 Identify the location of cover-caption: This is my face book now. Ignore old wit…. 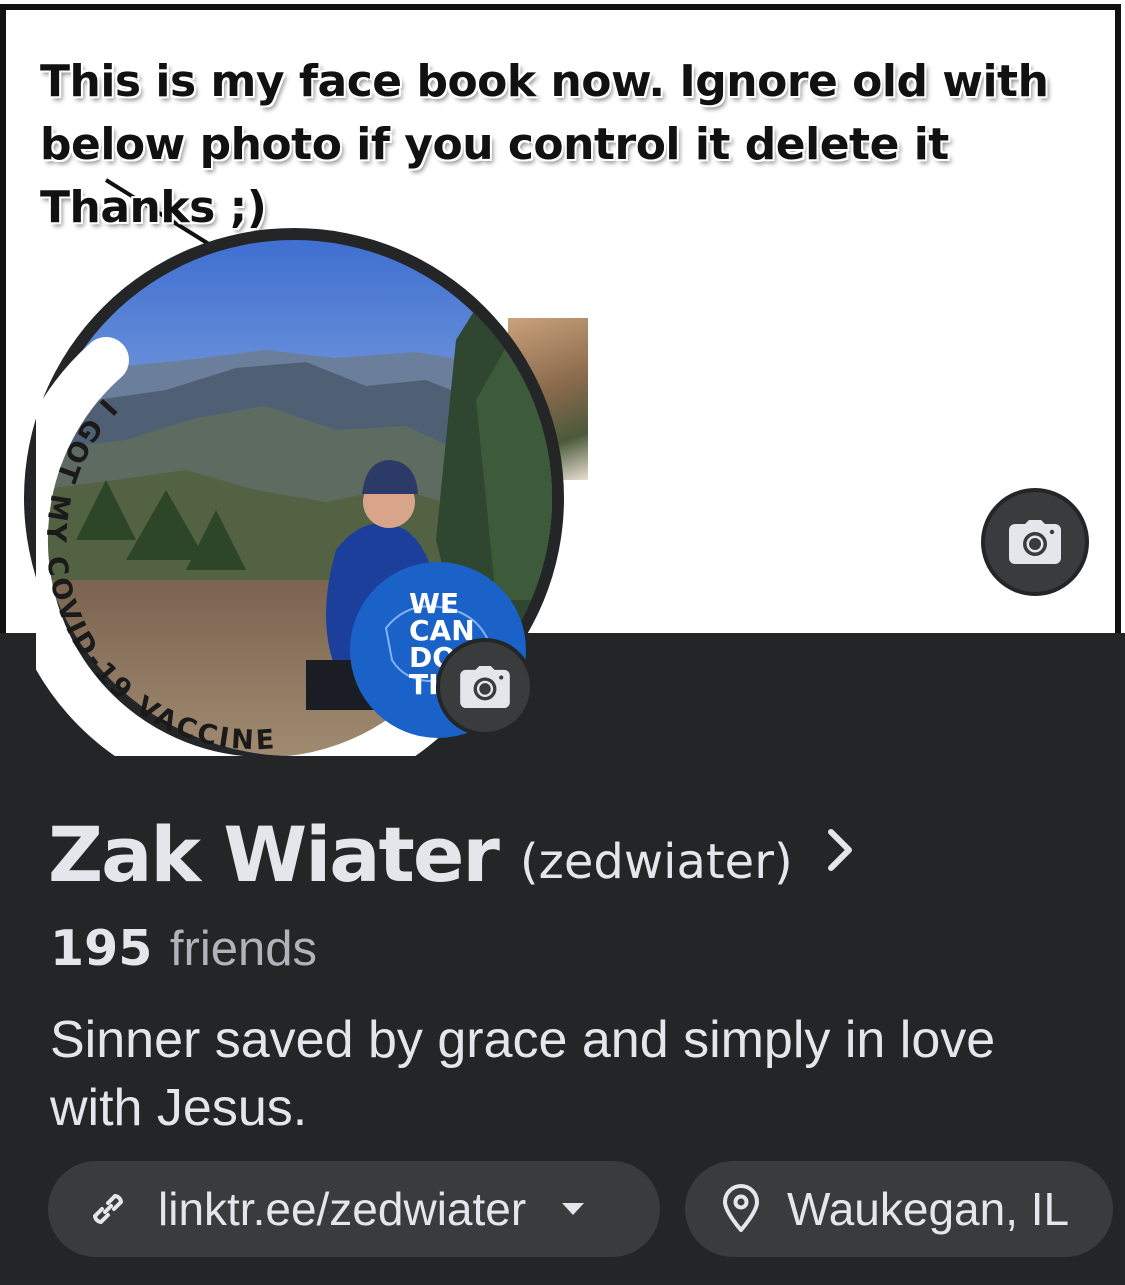
(544, 144).